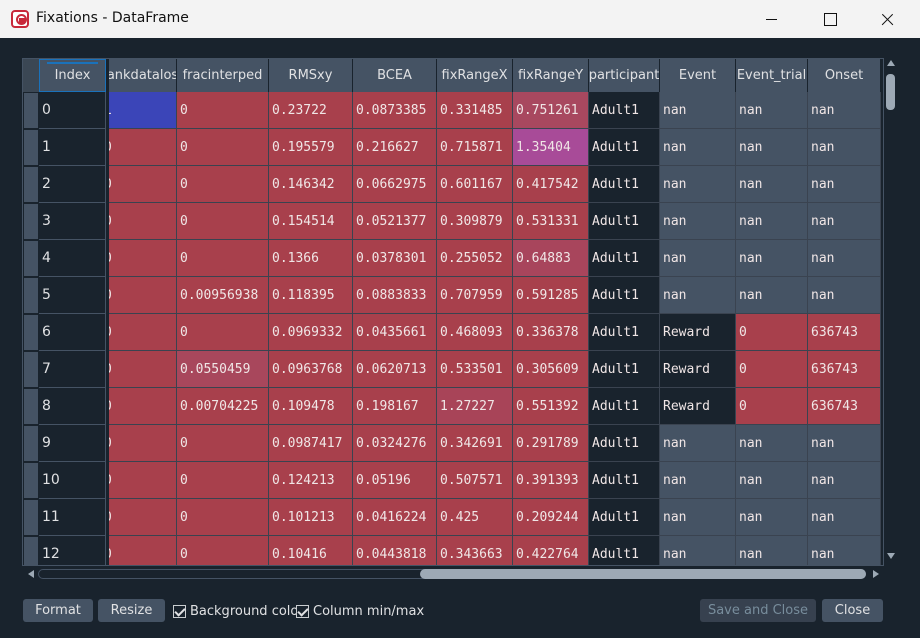  What do you see at coordinates (311, 517) in the screenshot?
I see `table-cell: 0.101213` at bounding box center [311, 517].